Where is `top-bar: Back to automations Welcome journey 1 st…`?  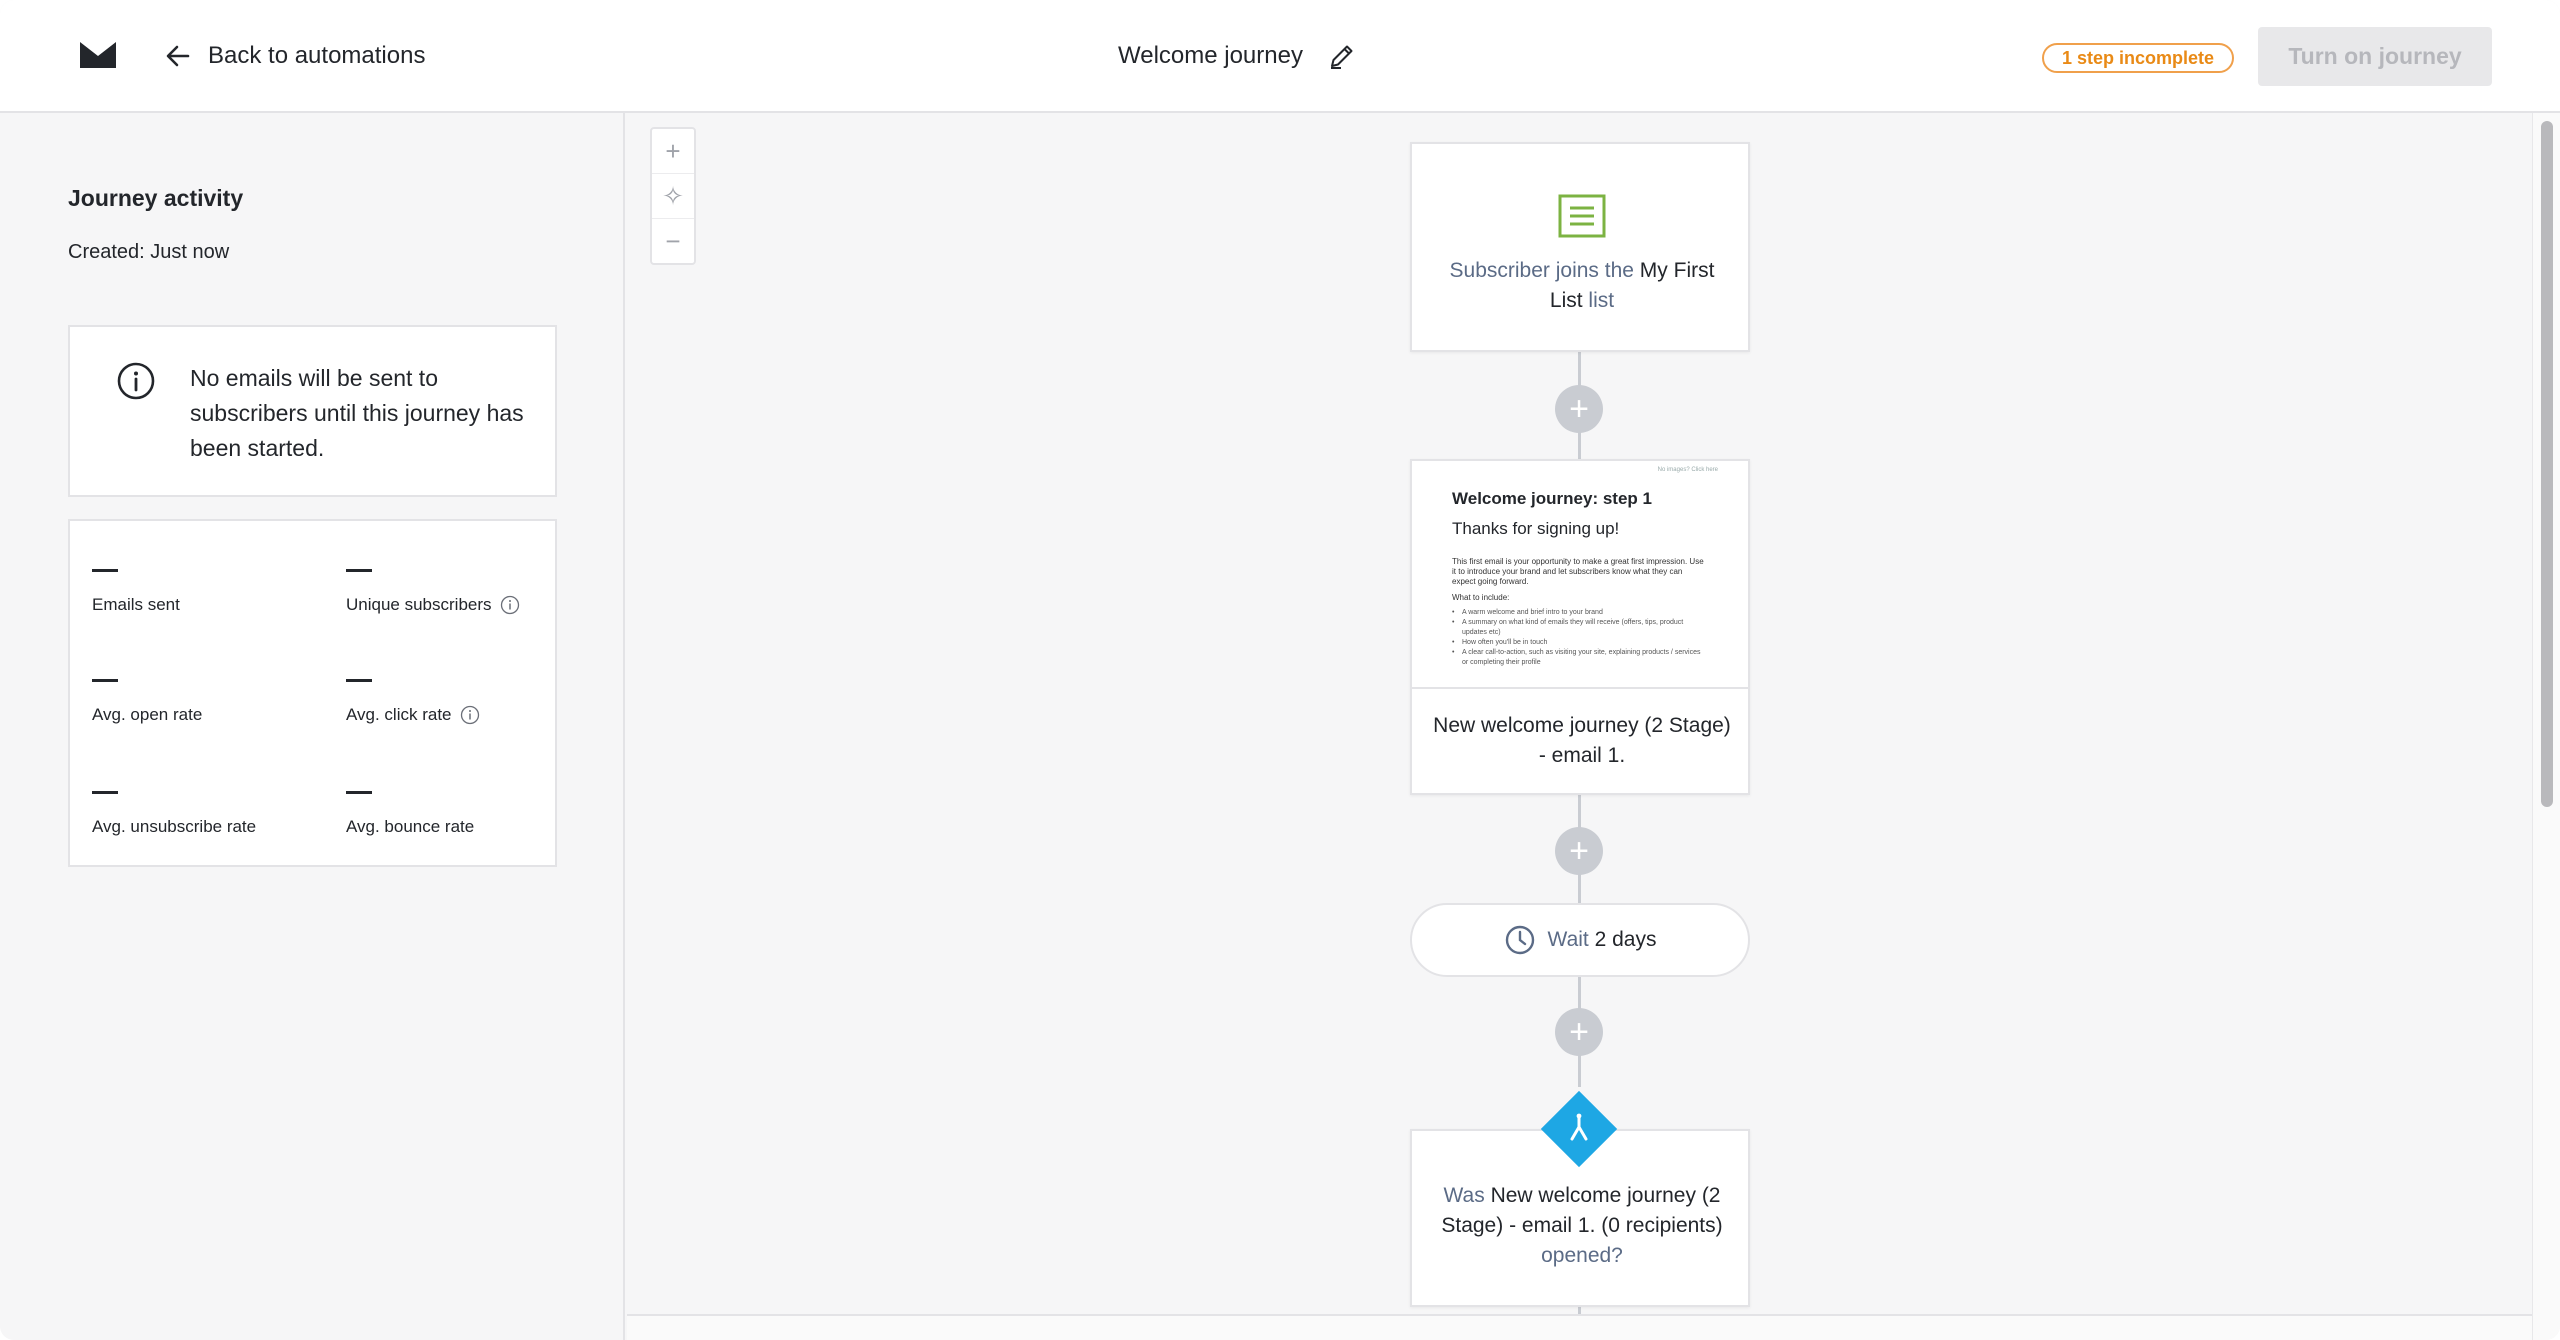
top-bar: Back to automations Welcome journey 1 st… is located at coordinates (1280, 56).